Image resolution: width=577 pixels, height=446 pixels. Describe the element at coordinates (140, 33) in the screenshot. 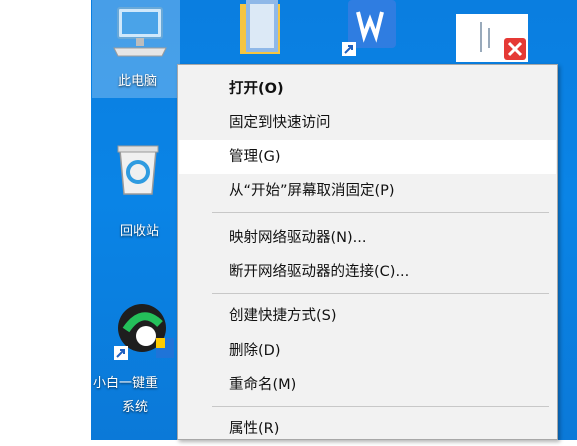

I see `computer-icon` at that location.